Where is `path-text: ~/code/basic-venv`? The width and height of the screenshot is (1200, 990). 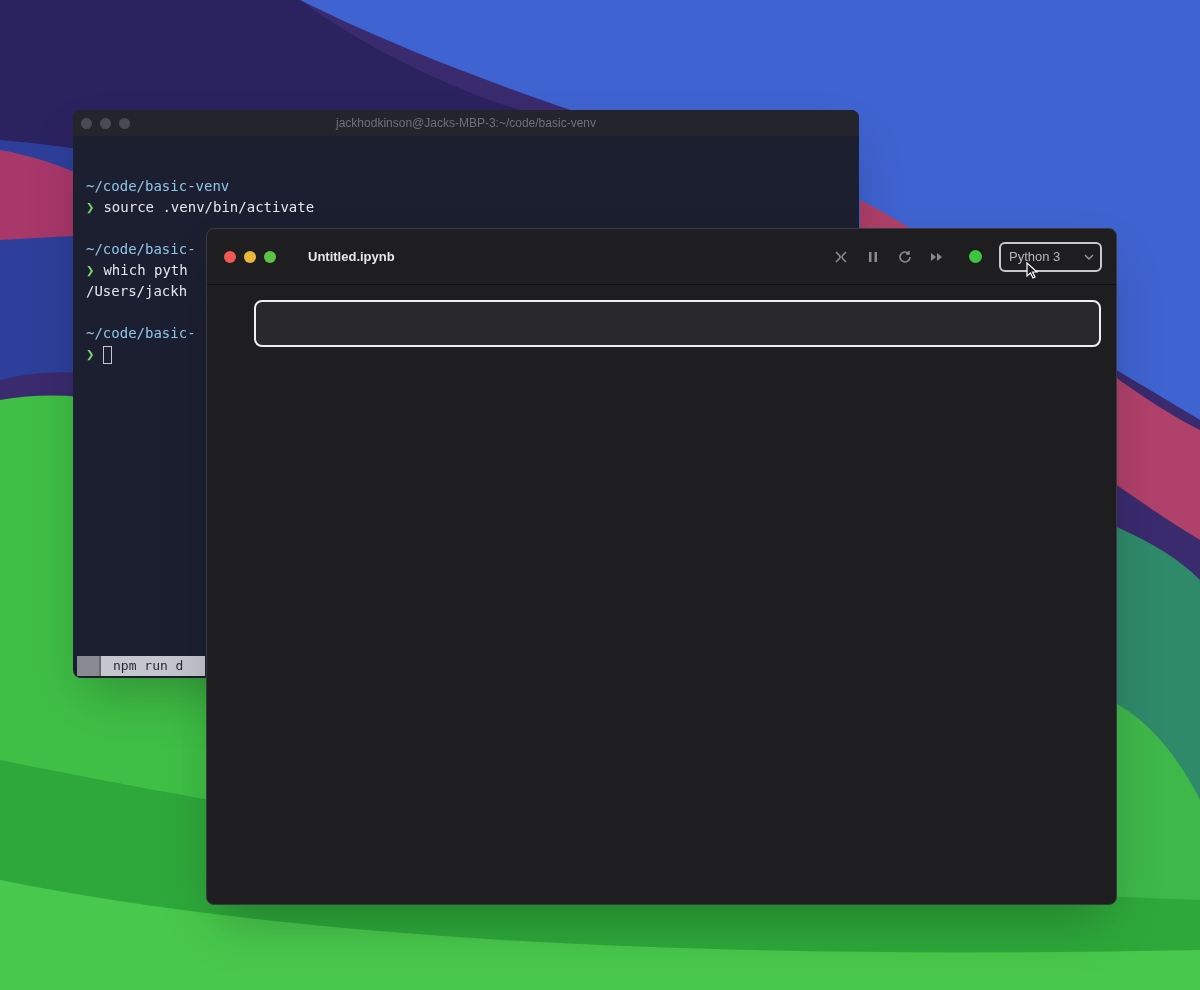 path-text: ~/code/basic-venv is located at coordinates (158, 186).